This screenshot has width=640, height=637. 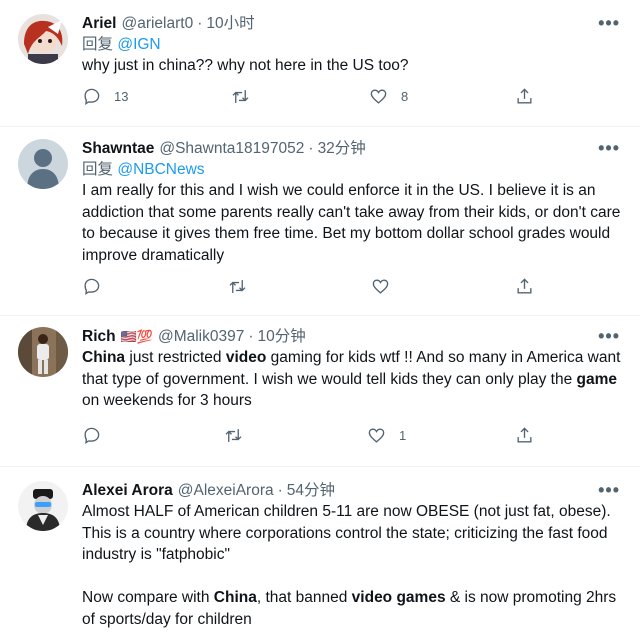 What do you see at coordinates (282, 337) in the screenshot?
I see `timestamp: 10分钟` at bounding box center [282, 337].